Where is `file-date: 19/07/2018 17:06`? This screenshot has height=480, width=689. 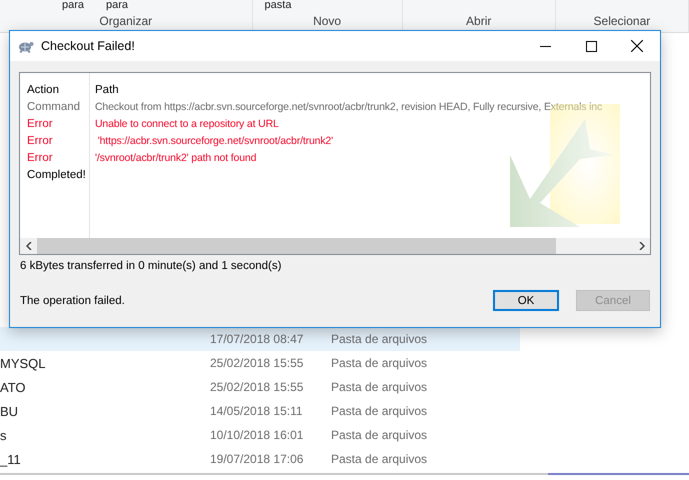
file-date: 19/07/2018 17:06 is located at coordinates (257, 459).